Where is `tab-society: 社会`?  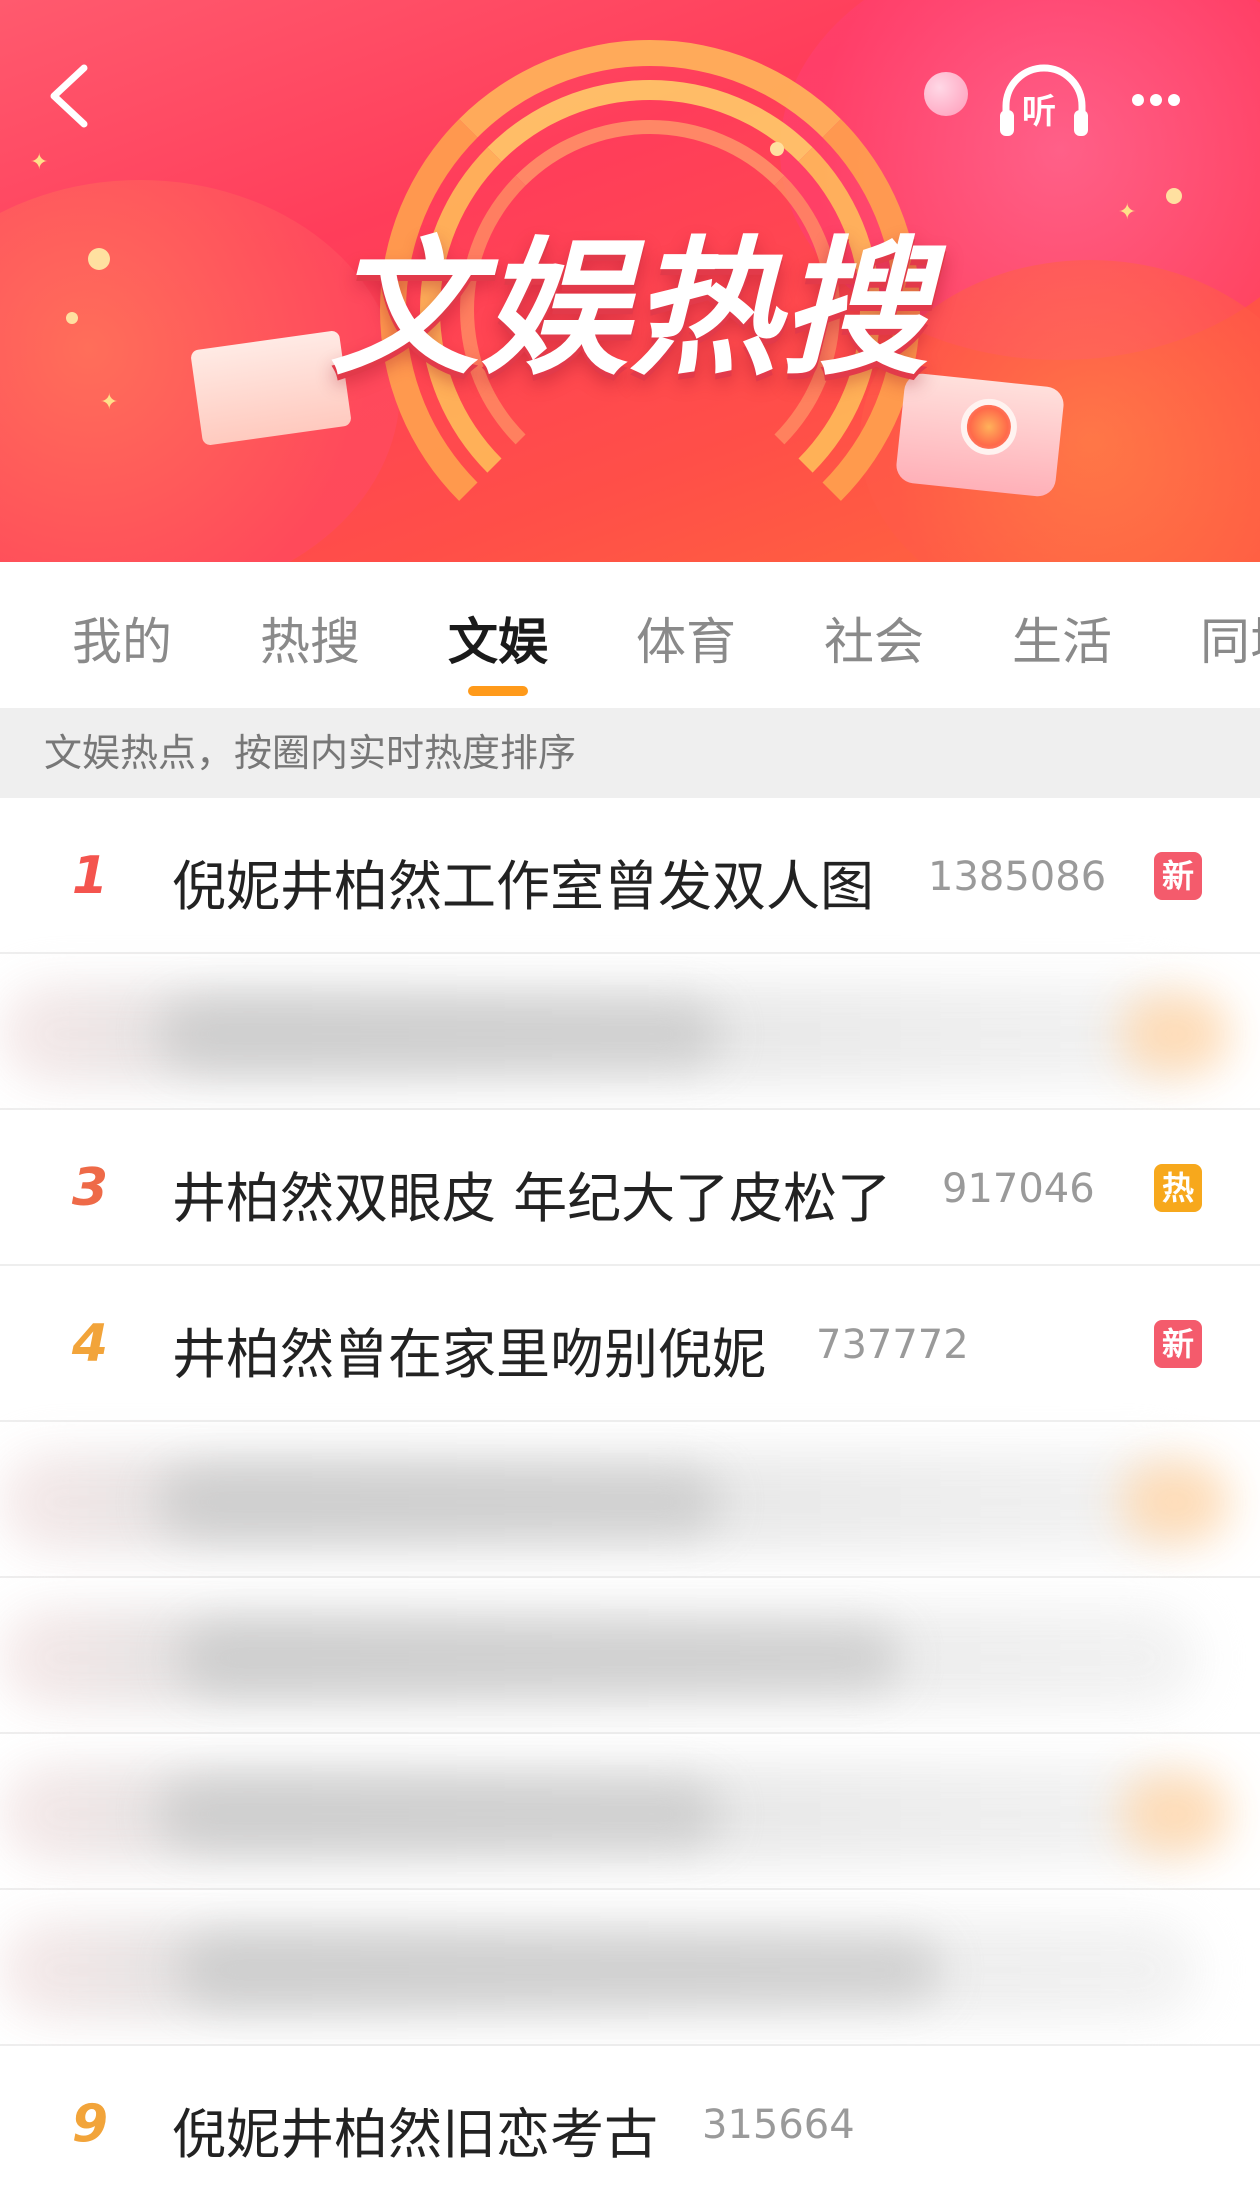
tab-society: 社会 is located at coordinates (874, 638).